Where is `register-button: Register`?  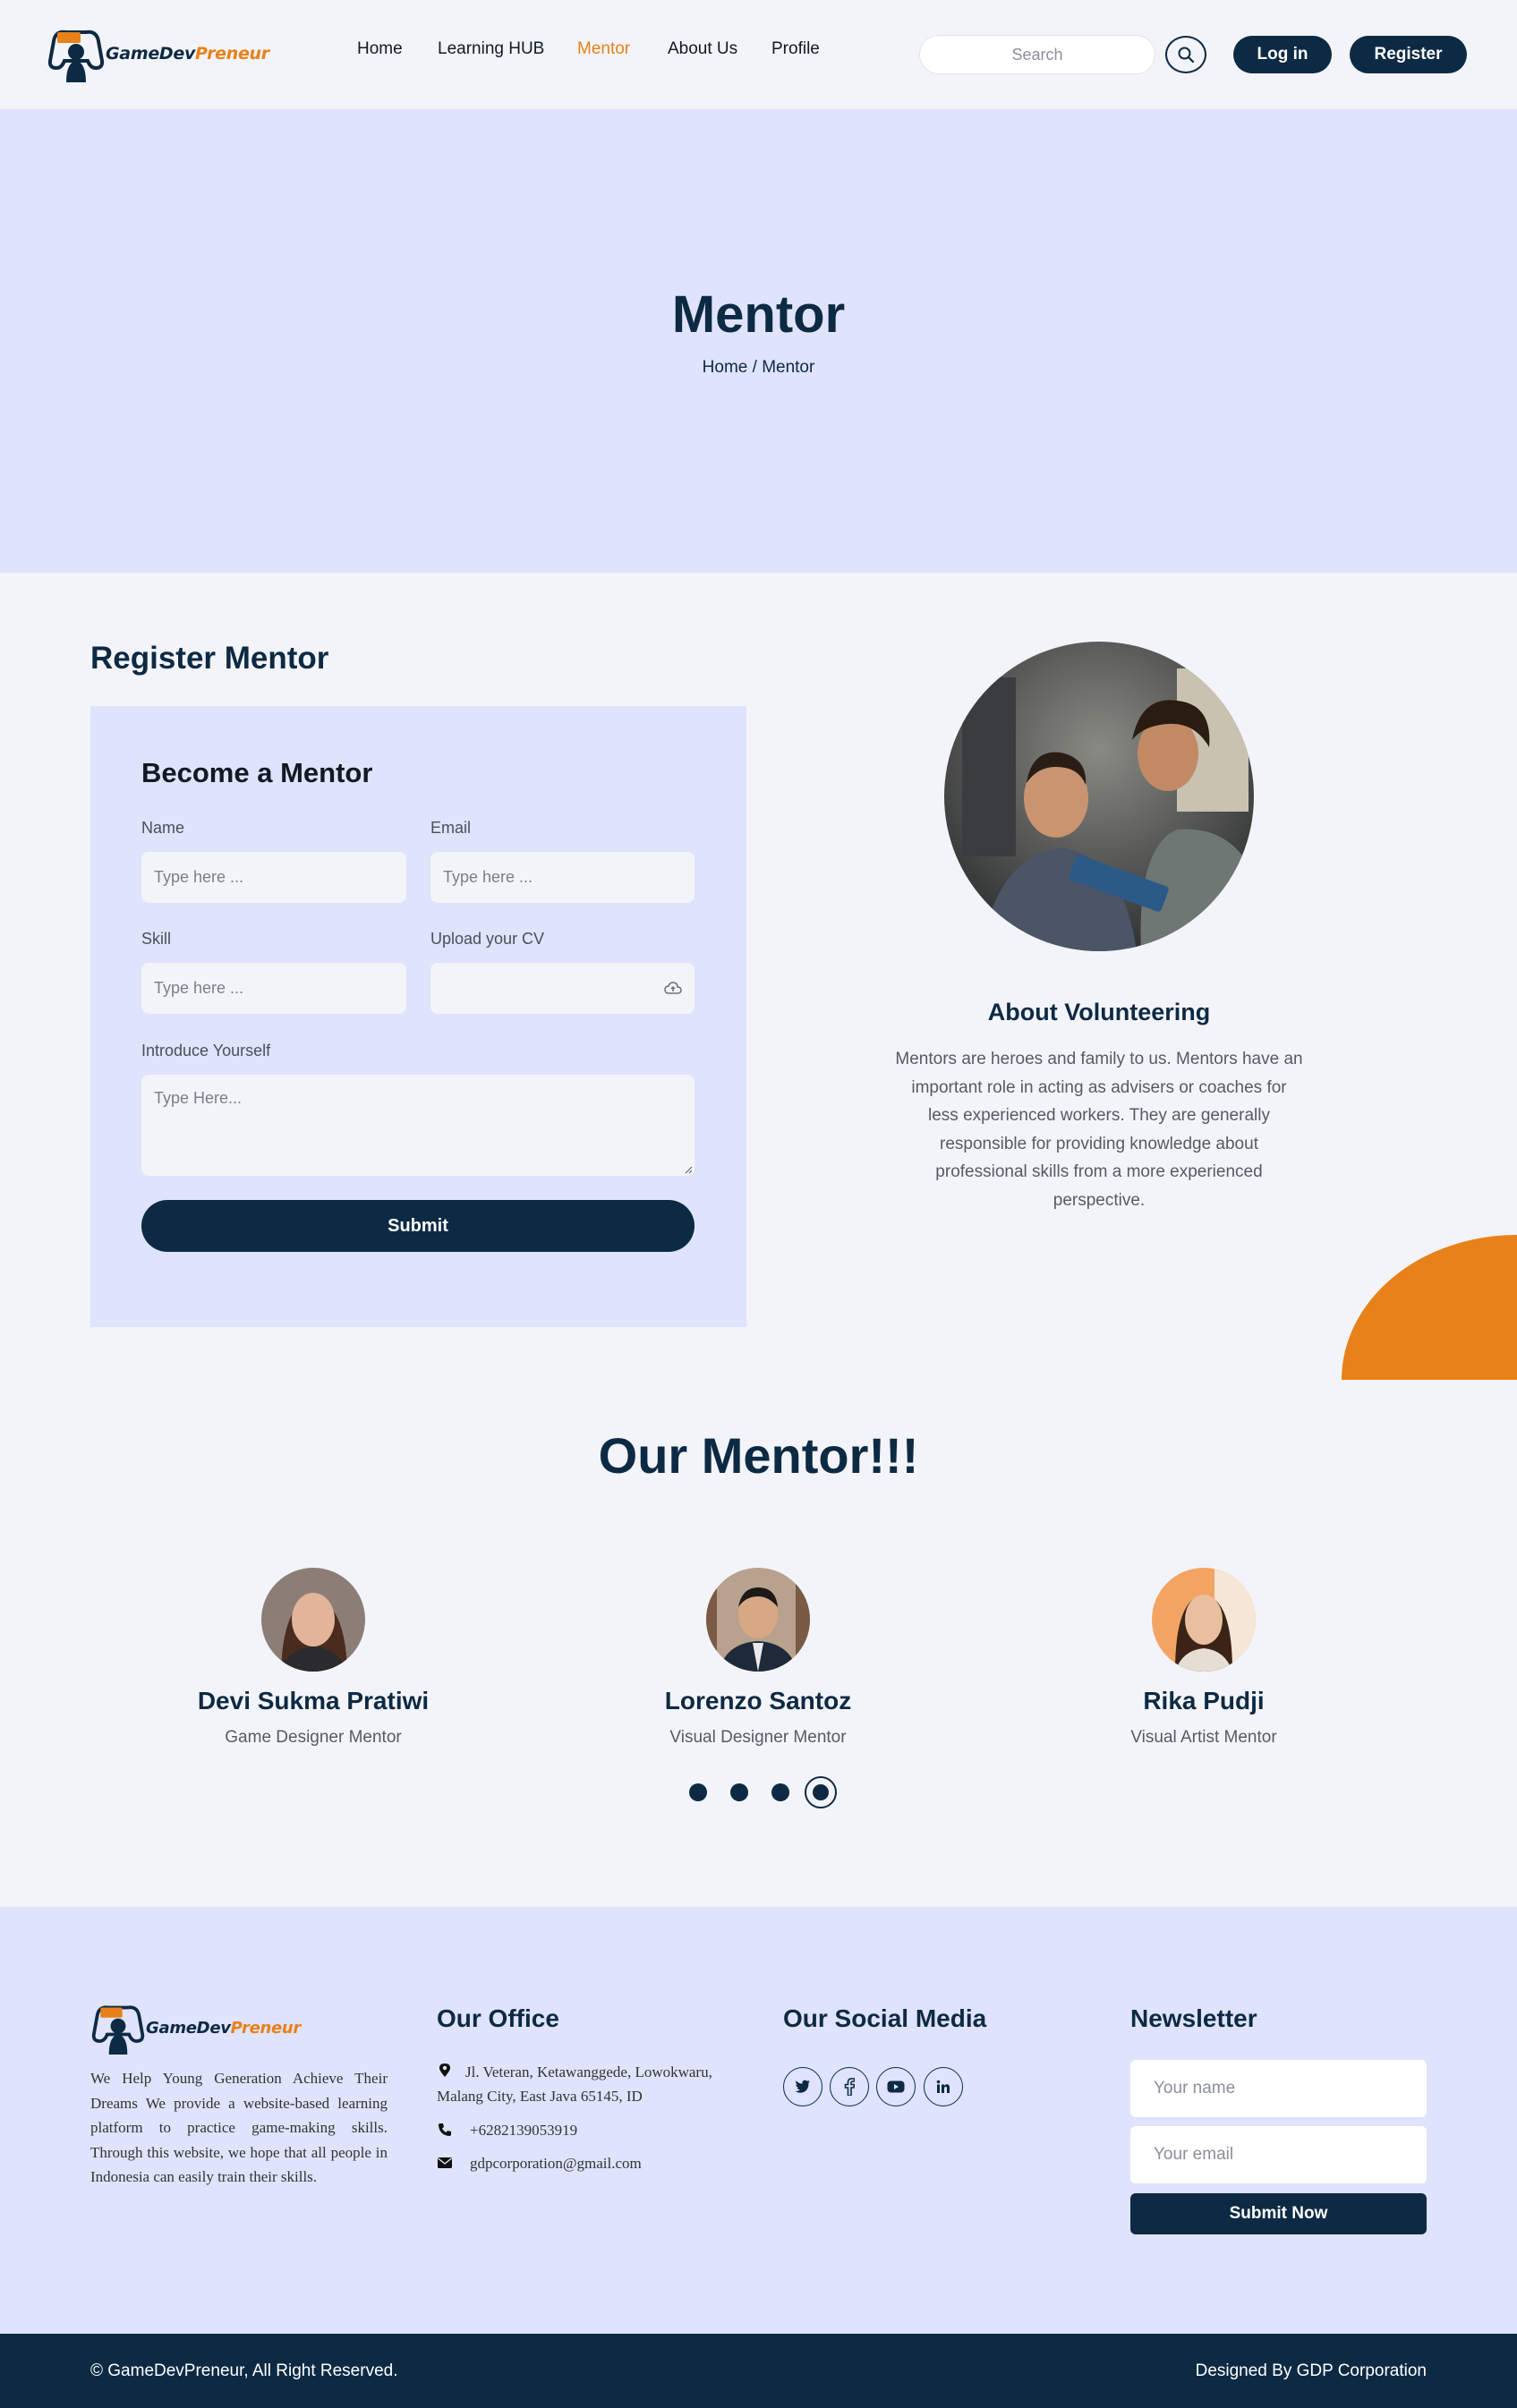 register-button: Register is located at coordinates (1409, 54).